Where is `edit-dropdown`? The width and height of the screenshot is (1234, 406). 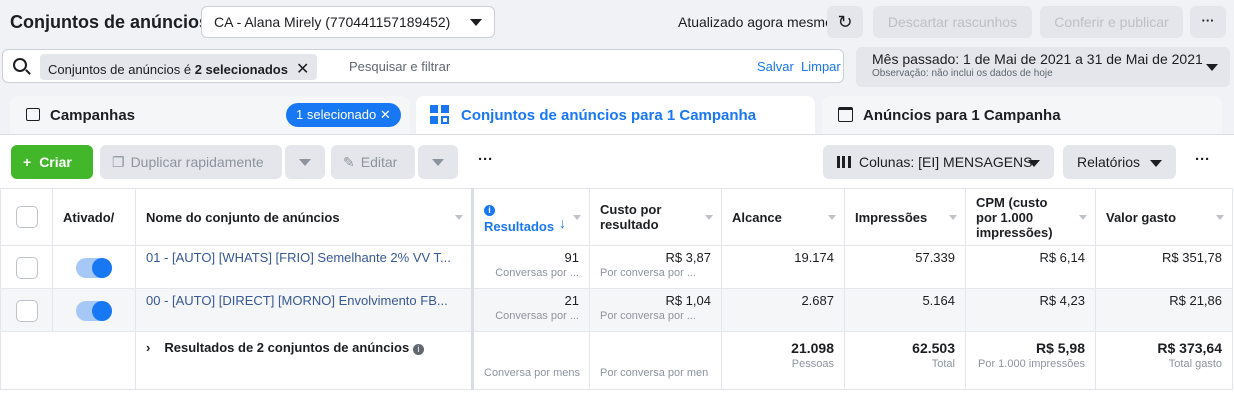
edit-dropdown is located at coordinates (438, 162).